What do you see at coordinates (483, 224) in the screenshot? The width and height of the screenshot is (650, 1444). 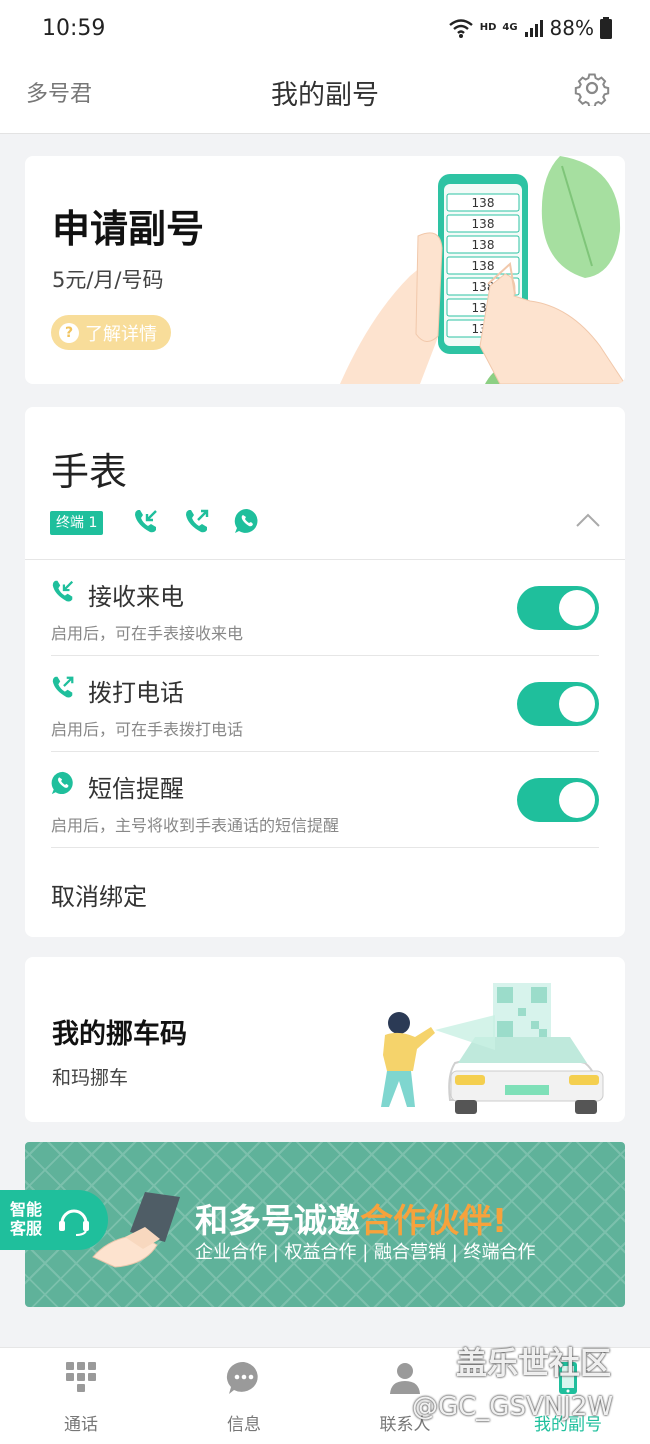 I see `phone-number-2: 138` at bounding box center [483, 224].